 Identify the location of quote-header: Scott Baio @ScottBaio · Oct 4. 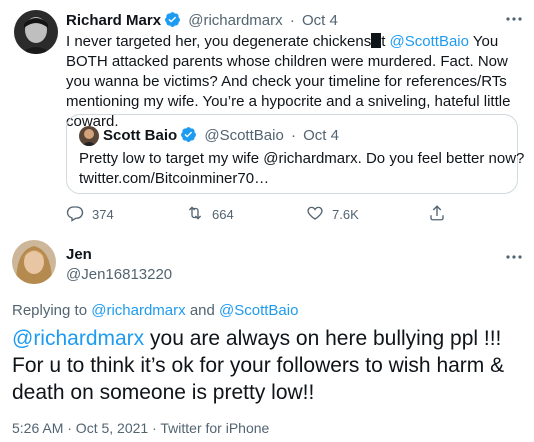
(221, 136).